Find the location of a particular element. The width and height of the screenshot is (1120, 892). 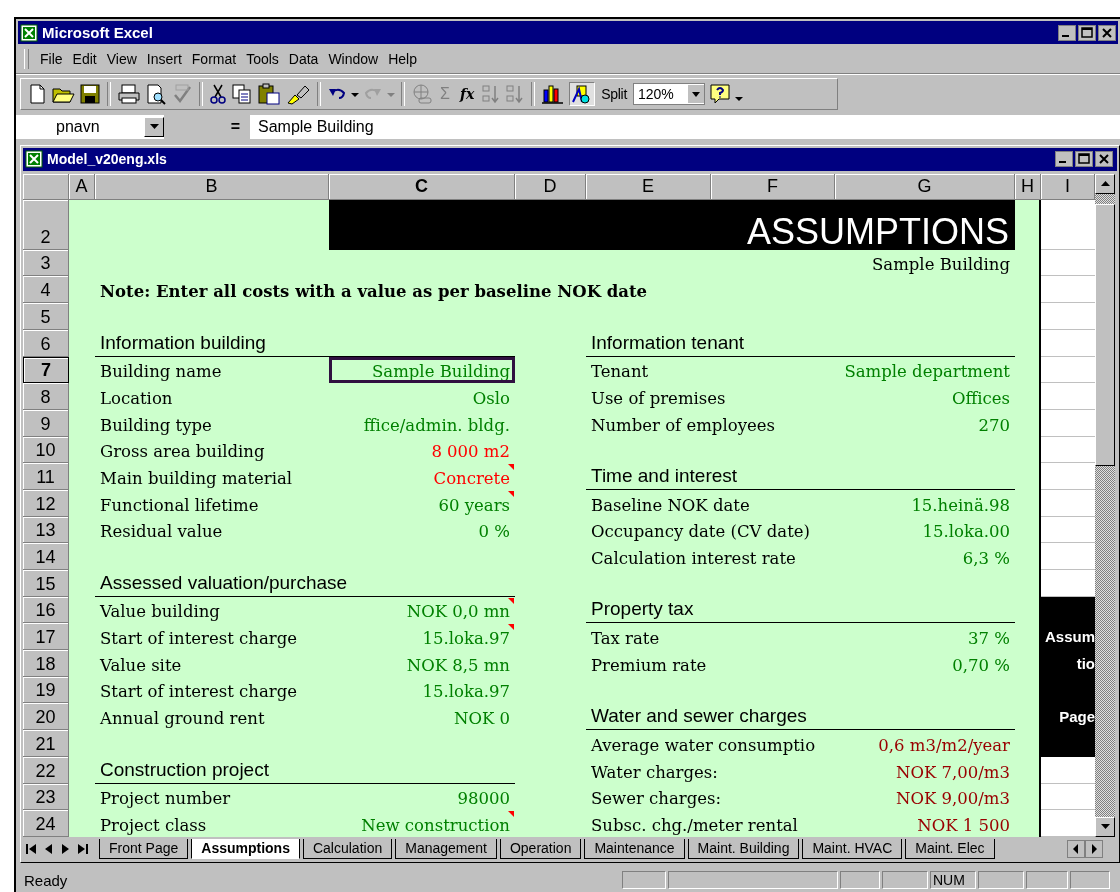

save-icon is located at coordinates (90, 94).